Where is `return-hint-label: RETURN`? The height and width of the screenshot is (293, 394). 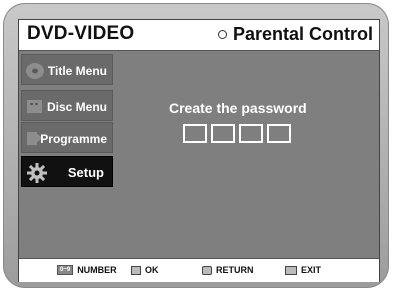
return-hint-label: RETURN is located at coordinates (235, 270).